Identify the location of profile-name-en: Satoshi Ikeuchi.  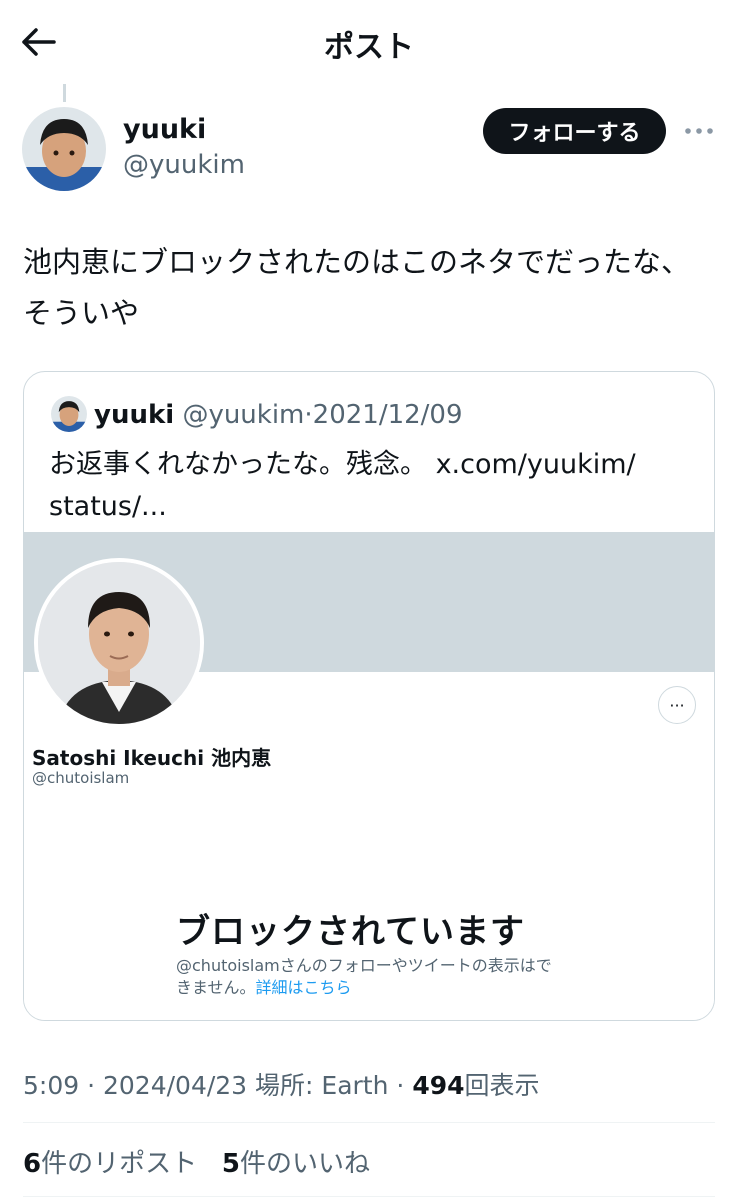
(118, 758).